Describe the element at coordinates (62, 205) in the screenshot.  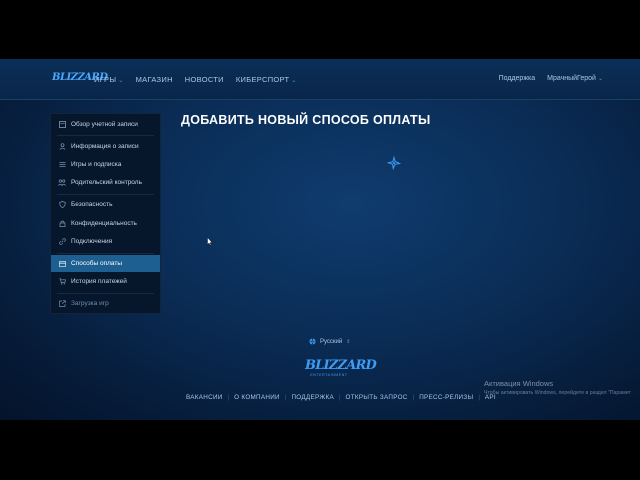
I see `shield-icon` at that location.